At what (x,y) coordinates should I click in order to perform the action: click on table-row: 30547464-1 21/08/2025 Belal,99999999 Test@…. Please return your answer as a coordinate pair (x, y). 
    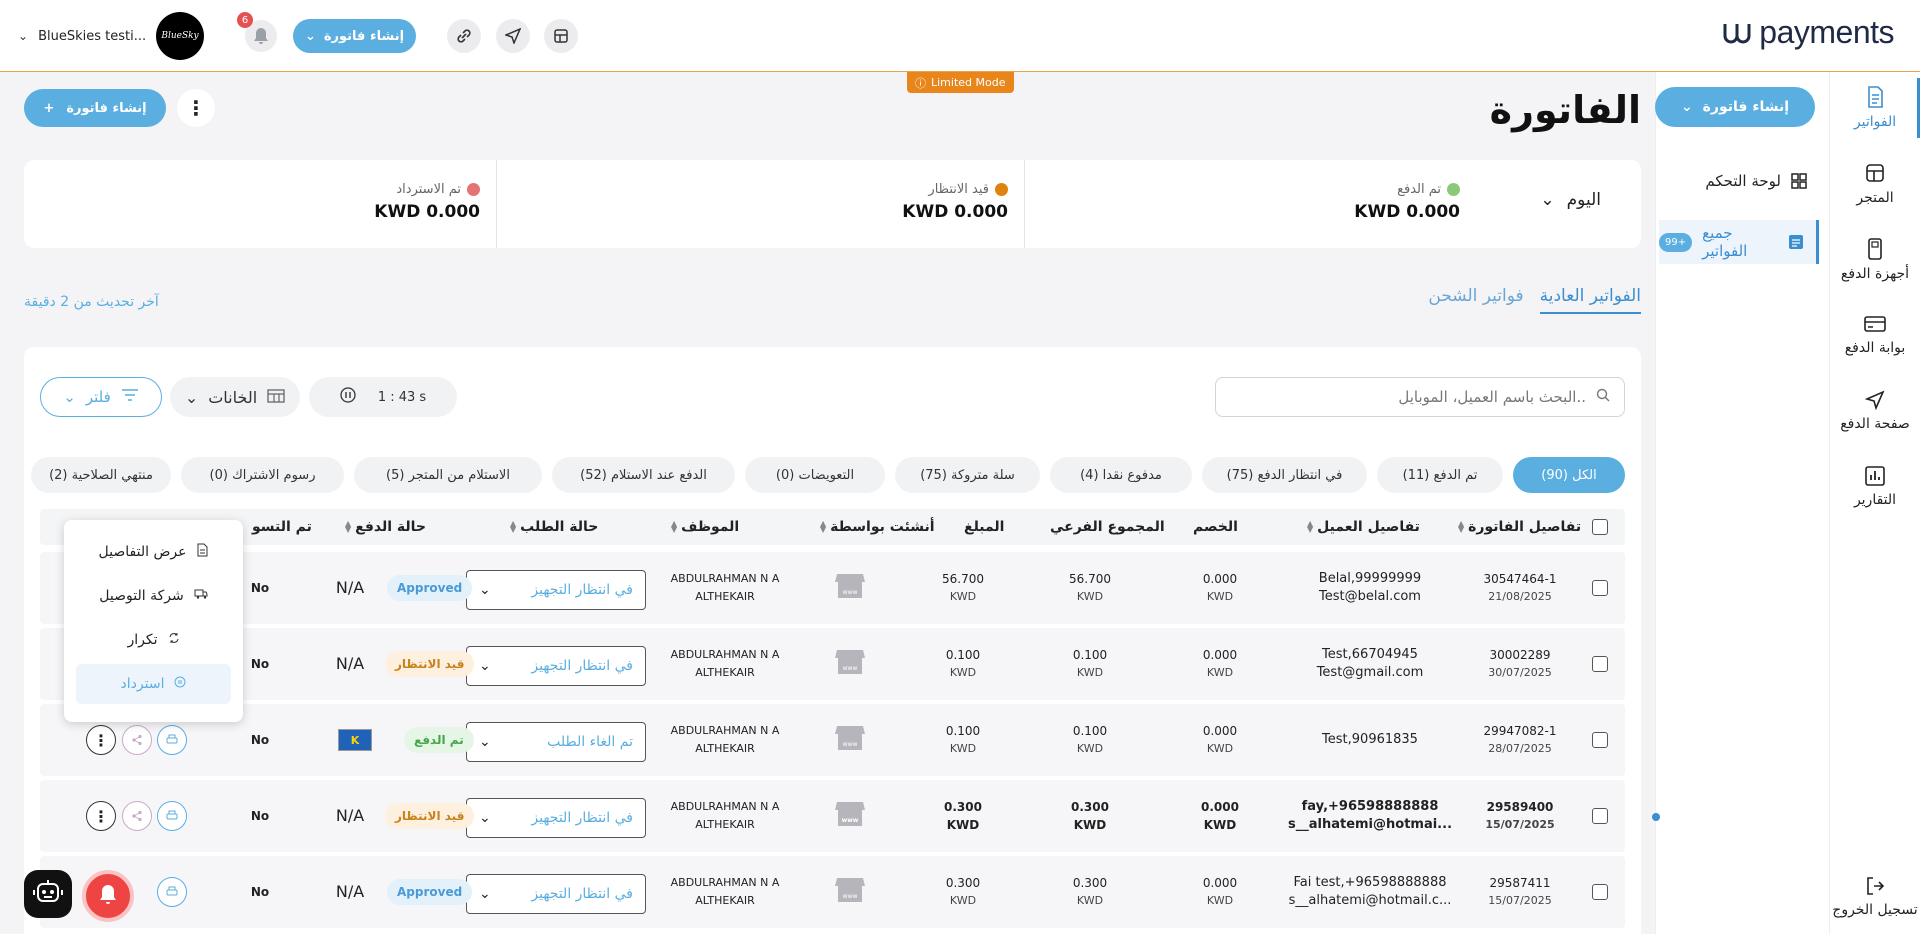
    Looking at the image, I should click on (832, 588).